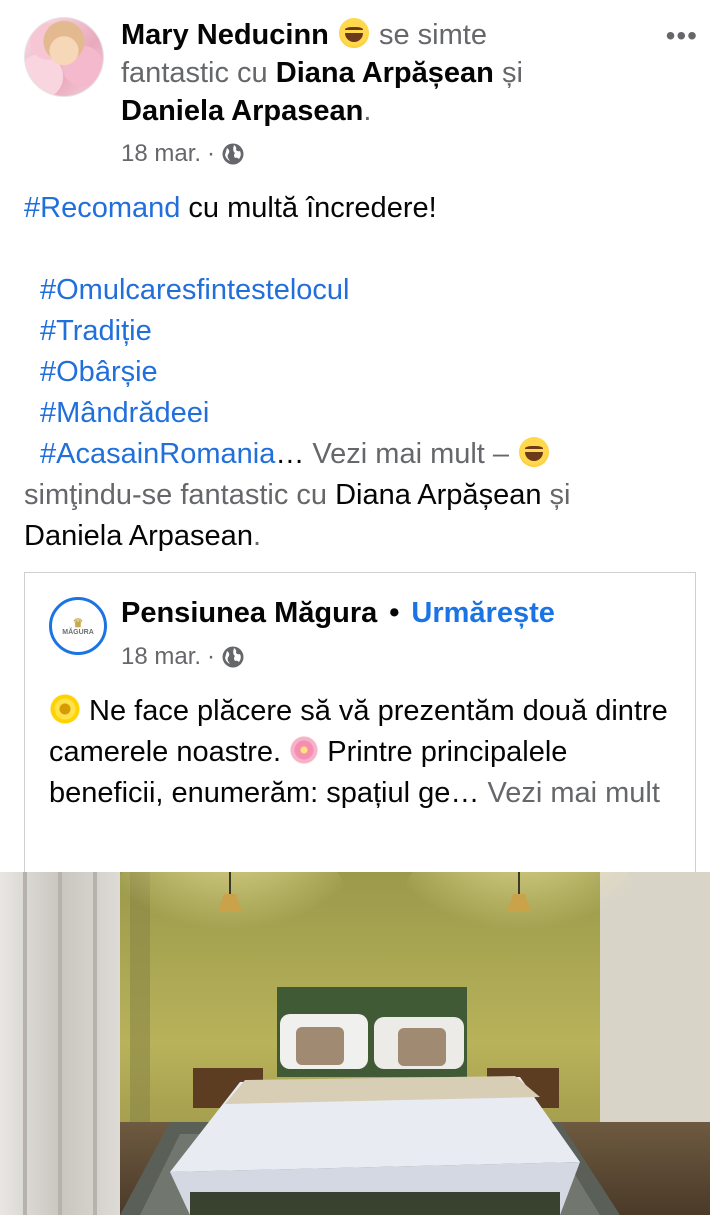 This screenshot has width=710, height=1215. I want to click on more-options-button: •••, so click(682, 36).